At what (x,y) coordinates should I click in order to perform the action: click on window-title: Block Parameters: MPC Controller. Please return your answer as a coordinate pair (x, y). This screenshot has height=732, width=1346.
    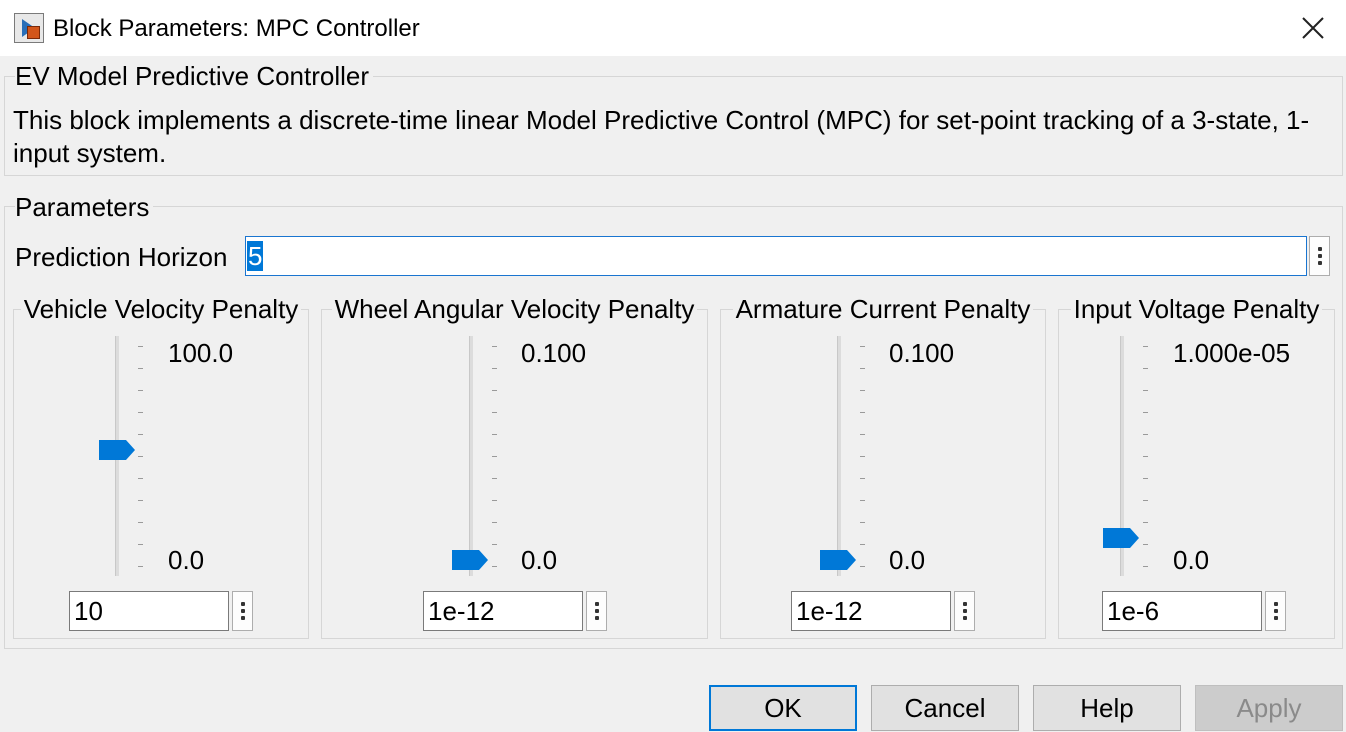
    Looking at the image, I should click on (236, 28).